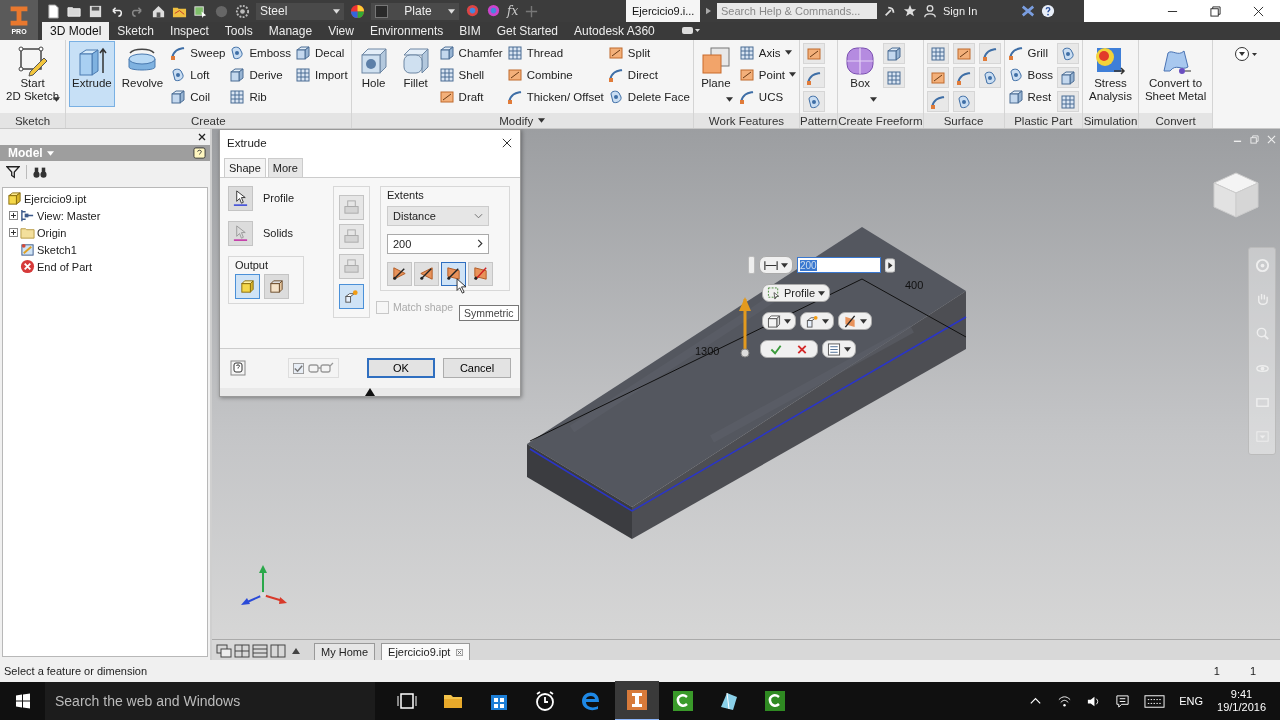  Describe the element at coordinates (53, 11) in the screenshot. I see `new-file-icon` at that location.